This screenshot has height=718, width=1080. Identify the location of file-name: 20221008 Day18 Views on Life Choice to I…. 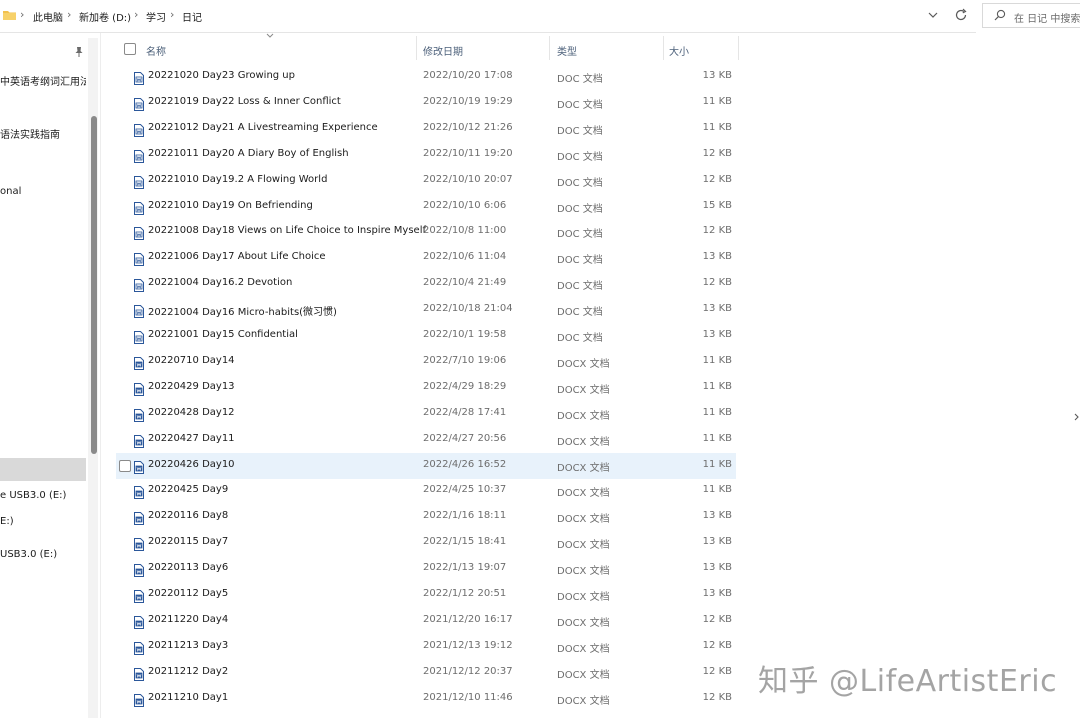
(287, 230).